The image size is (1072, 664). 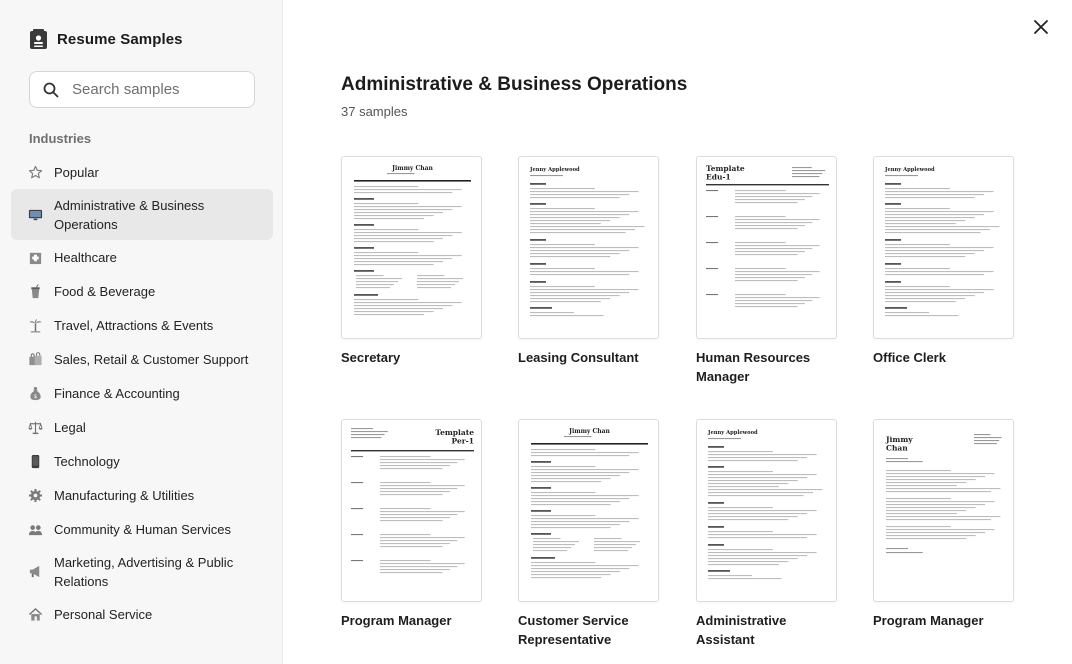 I want to click on sidebar-item-label: Sales, Retail & Customer Support, so click(x=151, y=359).